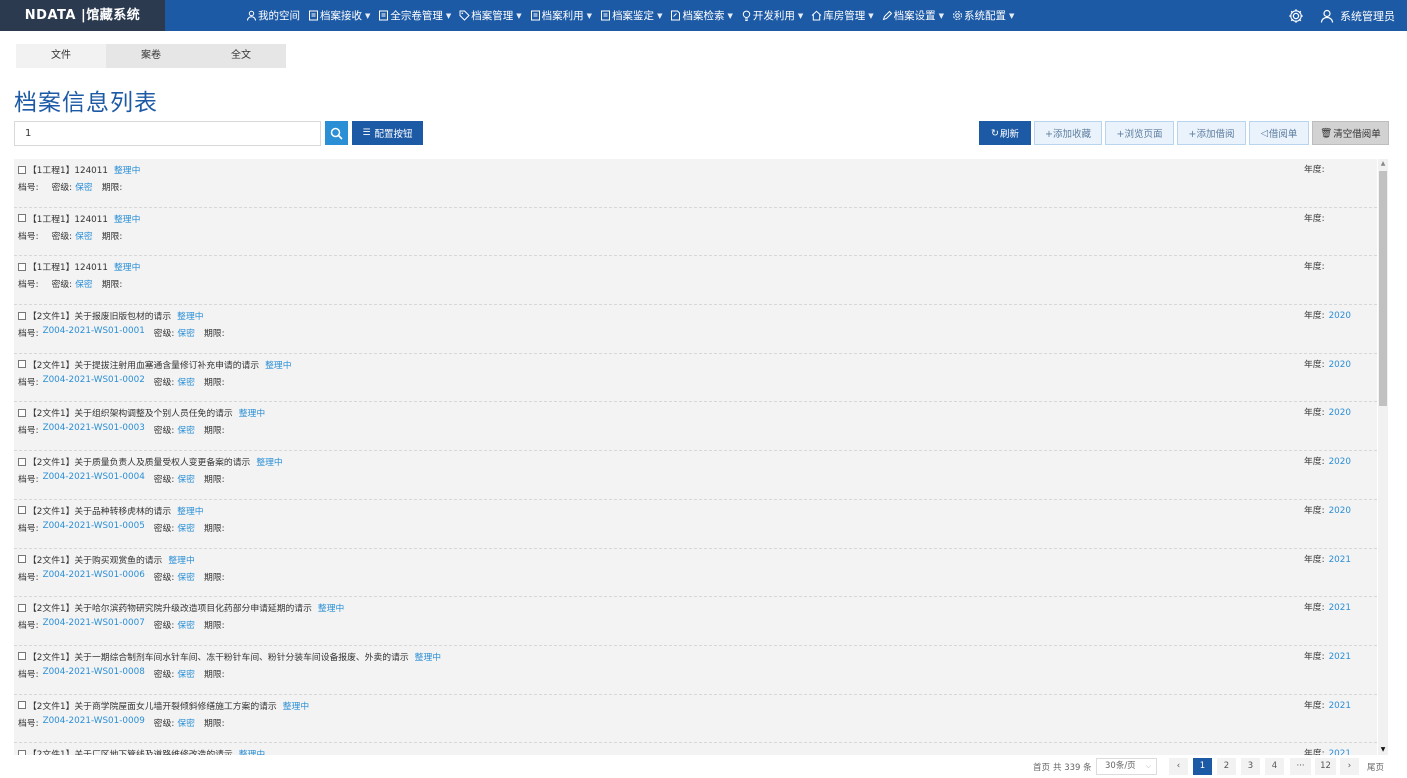 The image size is (1407, 778). I want to click on row-title: 【2文件1】关于质量负责人及质量受权人变更备案的请示, so click(139, 461).